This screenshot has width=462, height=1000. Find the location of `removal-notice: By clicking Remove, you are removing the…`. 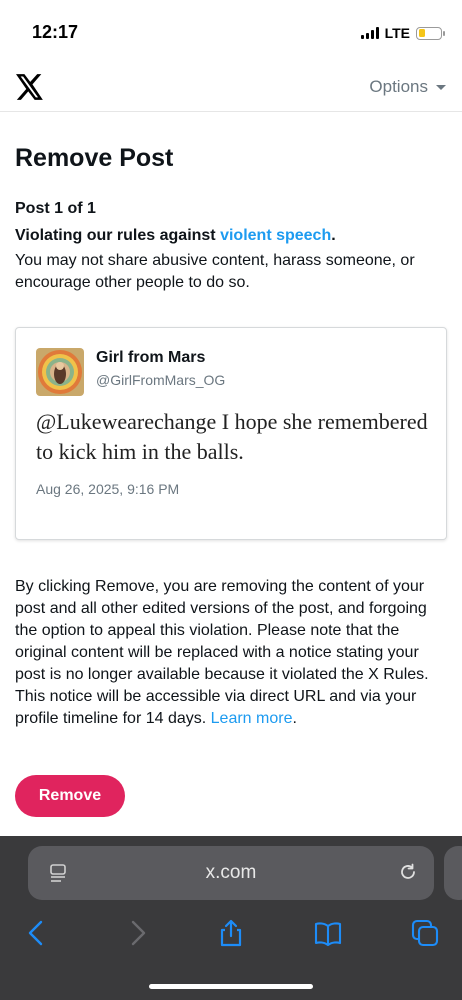

removal-notice: By clicking Remove, you are removing the… is located at coordinates (233, 653).